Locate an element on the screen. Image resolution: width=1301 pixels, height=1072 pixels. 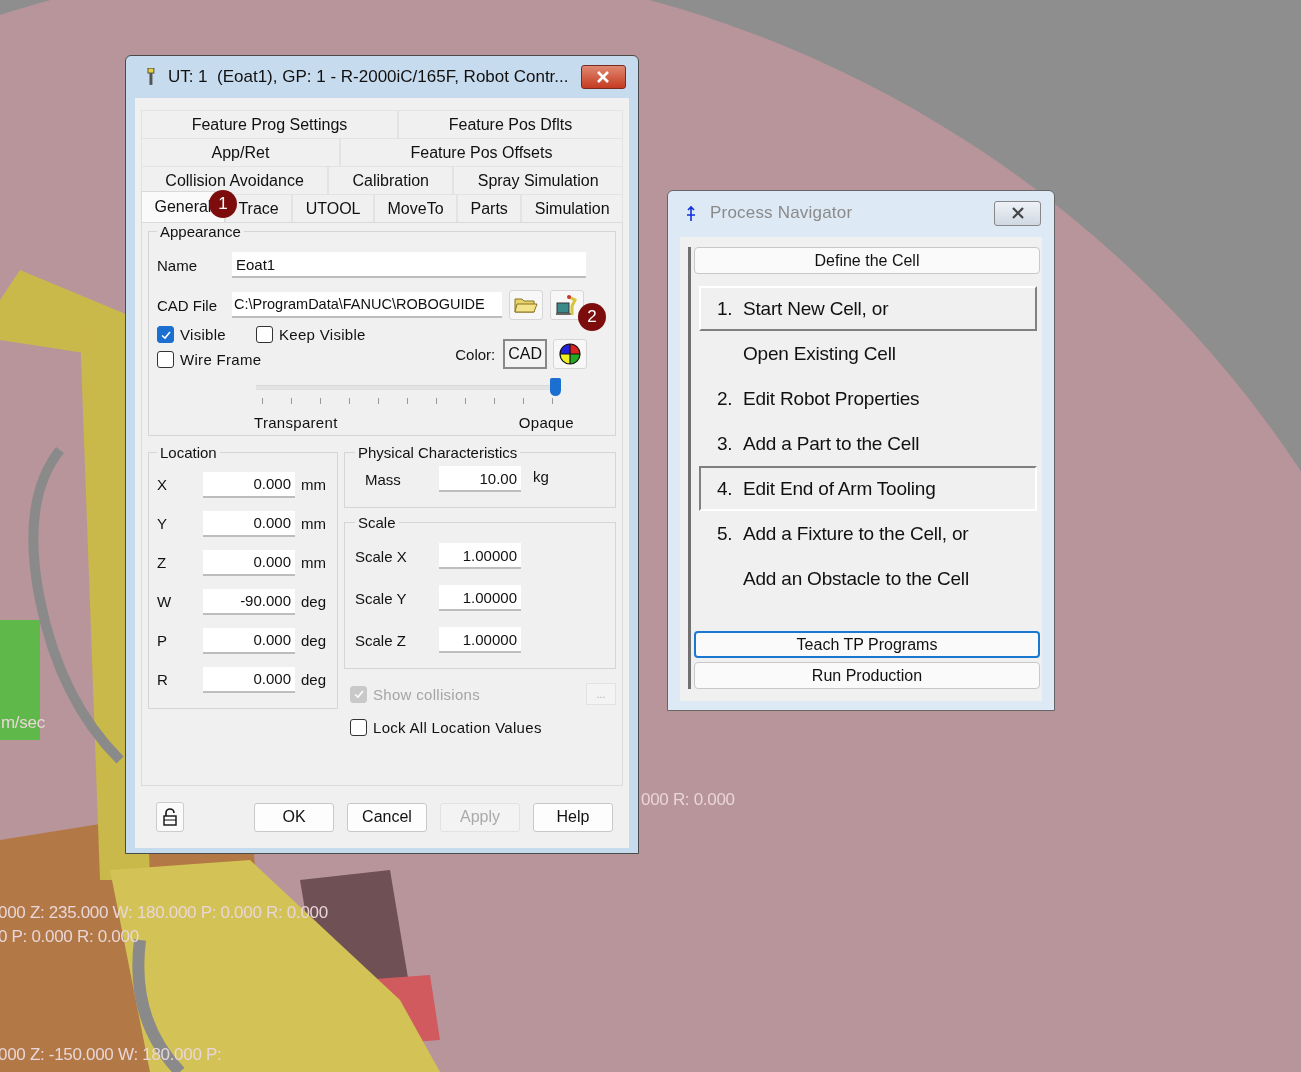
step-button: 2. Edit Robot Properties is located at coordinates (868, 398).